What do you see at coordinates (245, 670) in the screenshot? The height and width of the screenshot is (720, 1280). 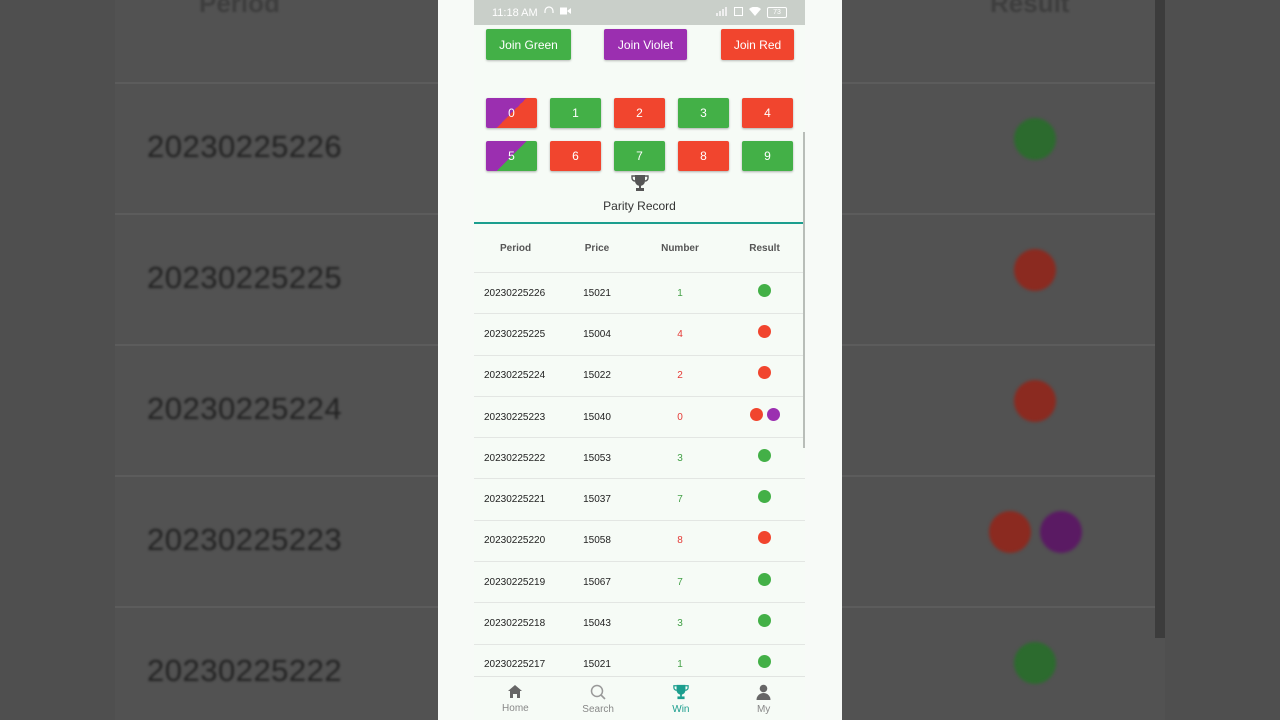 I see `bg-period-text: 20230225222` at bounding box center [245, 670].